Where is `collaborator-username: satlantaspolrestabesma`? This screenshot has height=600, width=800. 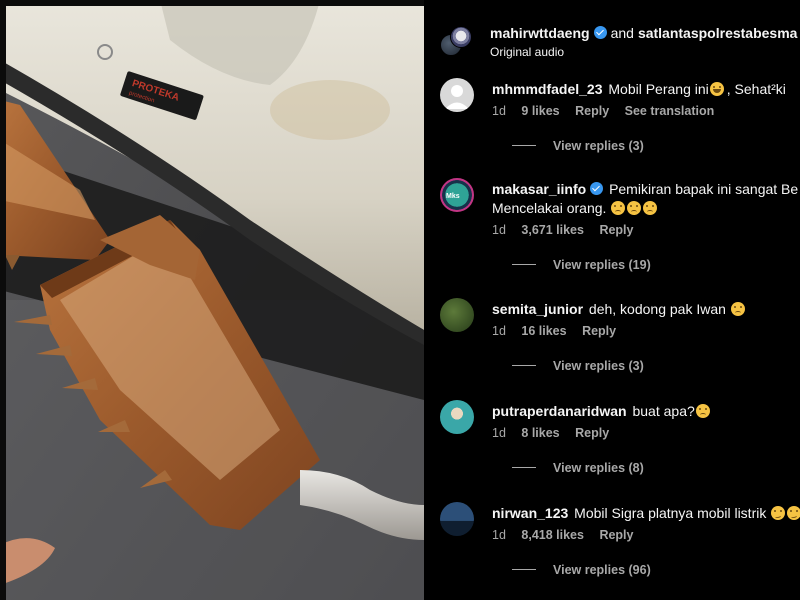 collaborator-username: satlantaspolrestabesma is located at coordinates (718, 33).